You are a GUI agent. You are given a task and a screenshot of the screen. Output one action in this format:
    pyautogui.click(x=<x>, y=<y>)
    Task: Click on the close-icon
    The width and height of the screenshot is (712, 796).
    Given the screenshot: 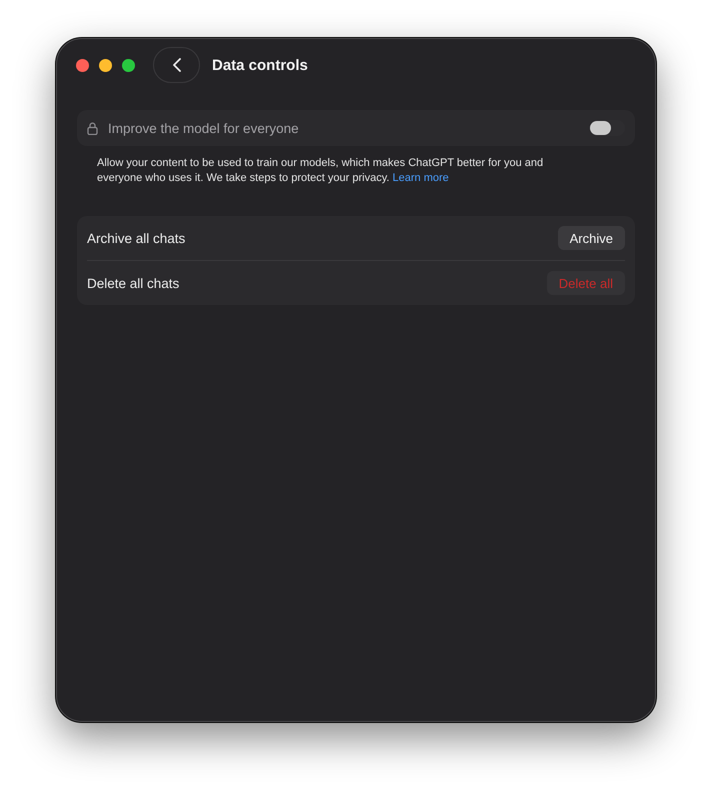 What is the action you would take?
    pyautogui.click(x=82, y=65)
    